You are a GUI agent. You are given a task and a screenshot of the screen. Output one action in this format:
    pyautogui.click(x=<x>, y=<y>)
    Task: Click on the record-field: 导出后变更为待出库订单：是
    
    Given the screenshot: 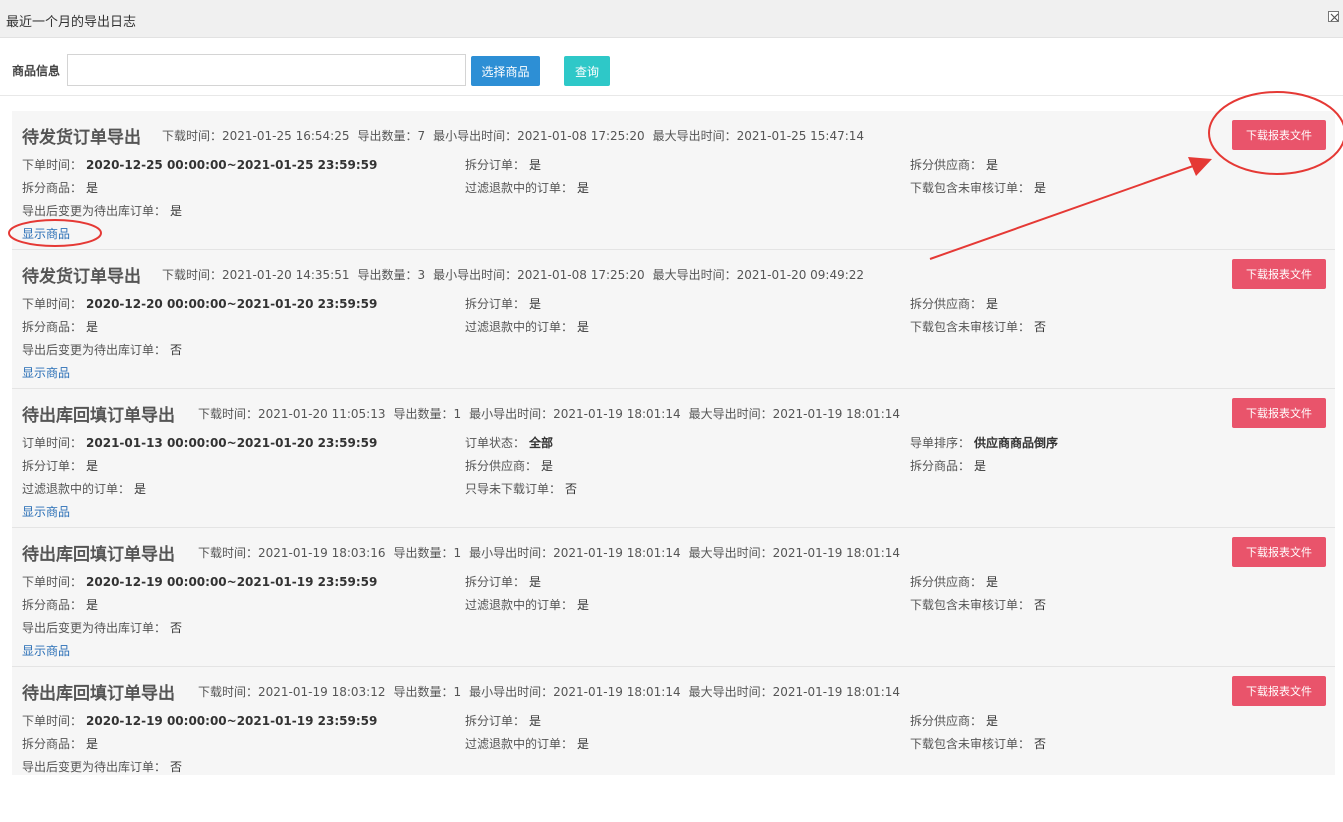 What is the action you would take?
    pyautogui.click(x=102, y=210)
    